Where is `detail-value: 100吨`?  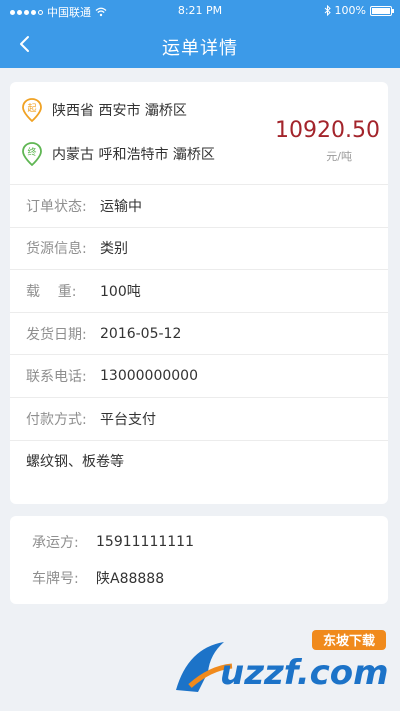
detail-value: 100吨 is located at coordinates (120, 291).